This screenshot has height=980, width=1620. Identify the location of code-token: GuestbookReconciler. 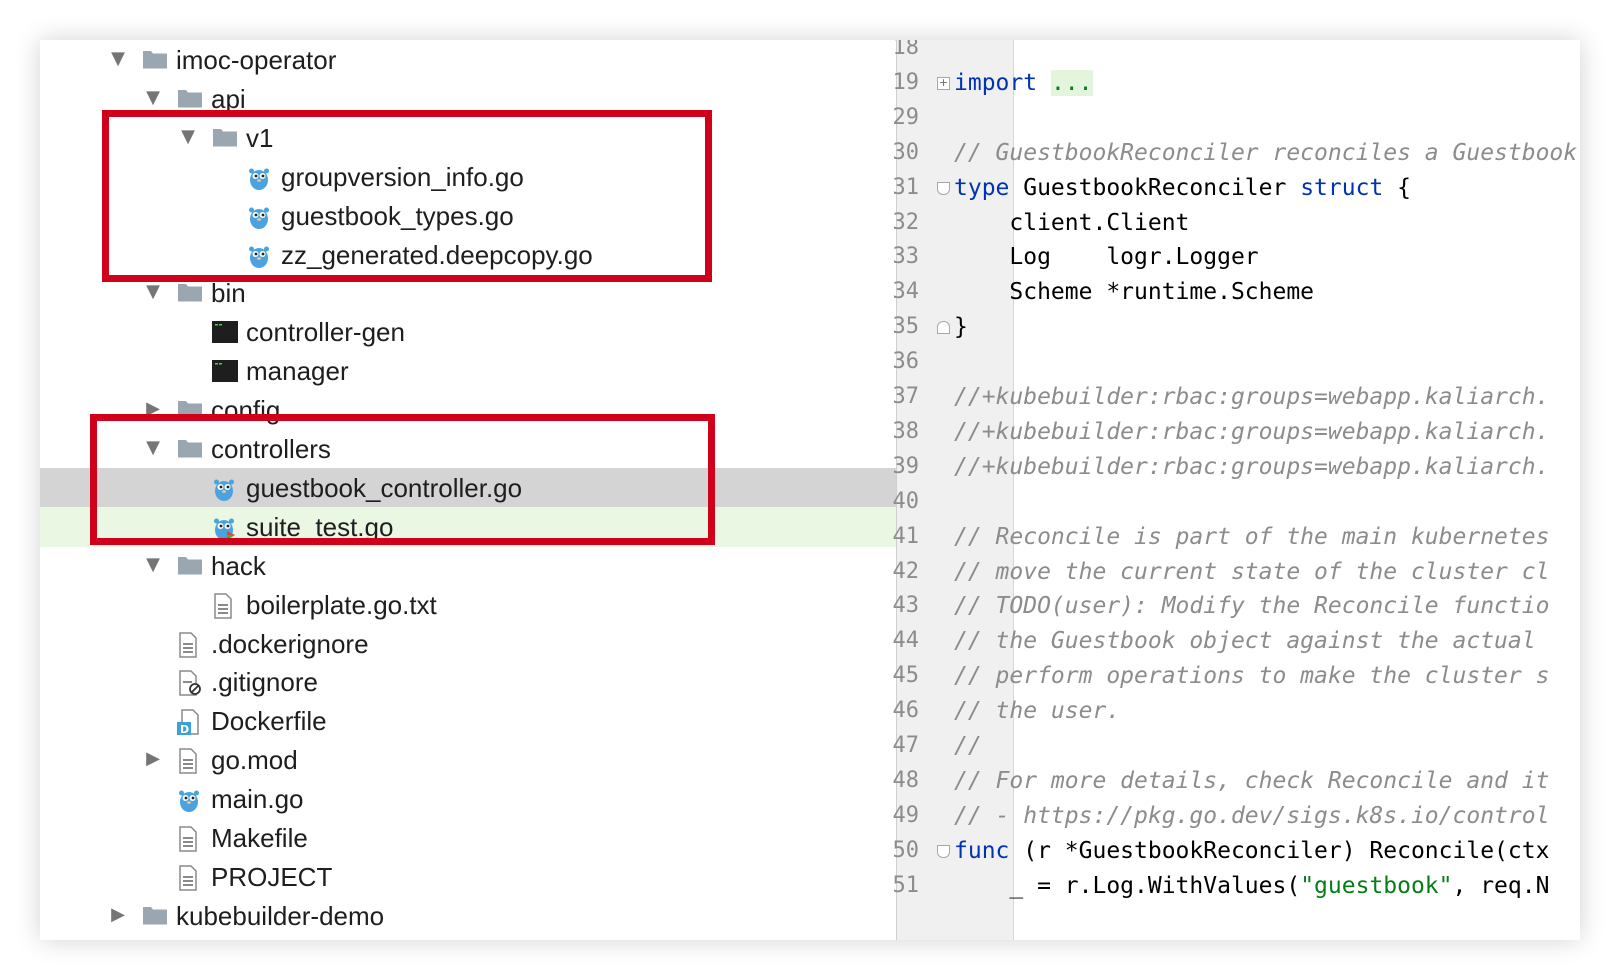
(1155, 187).